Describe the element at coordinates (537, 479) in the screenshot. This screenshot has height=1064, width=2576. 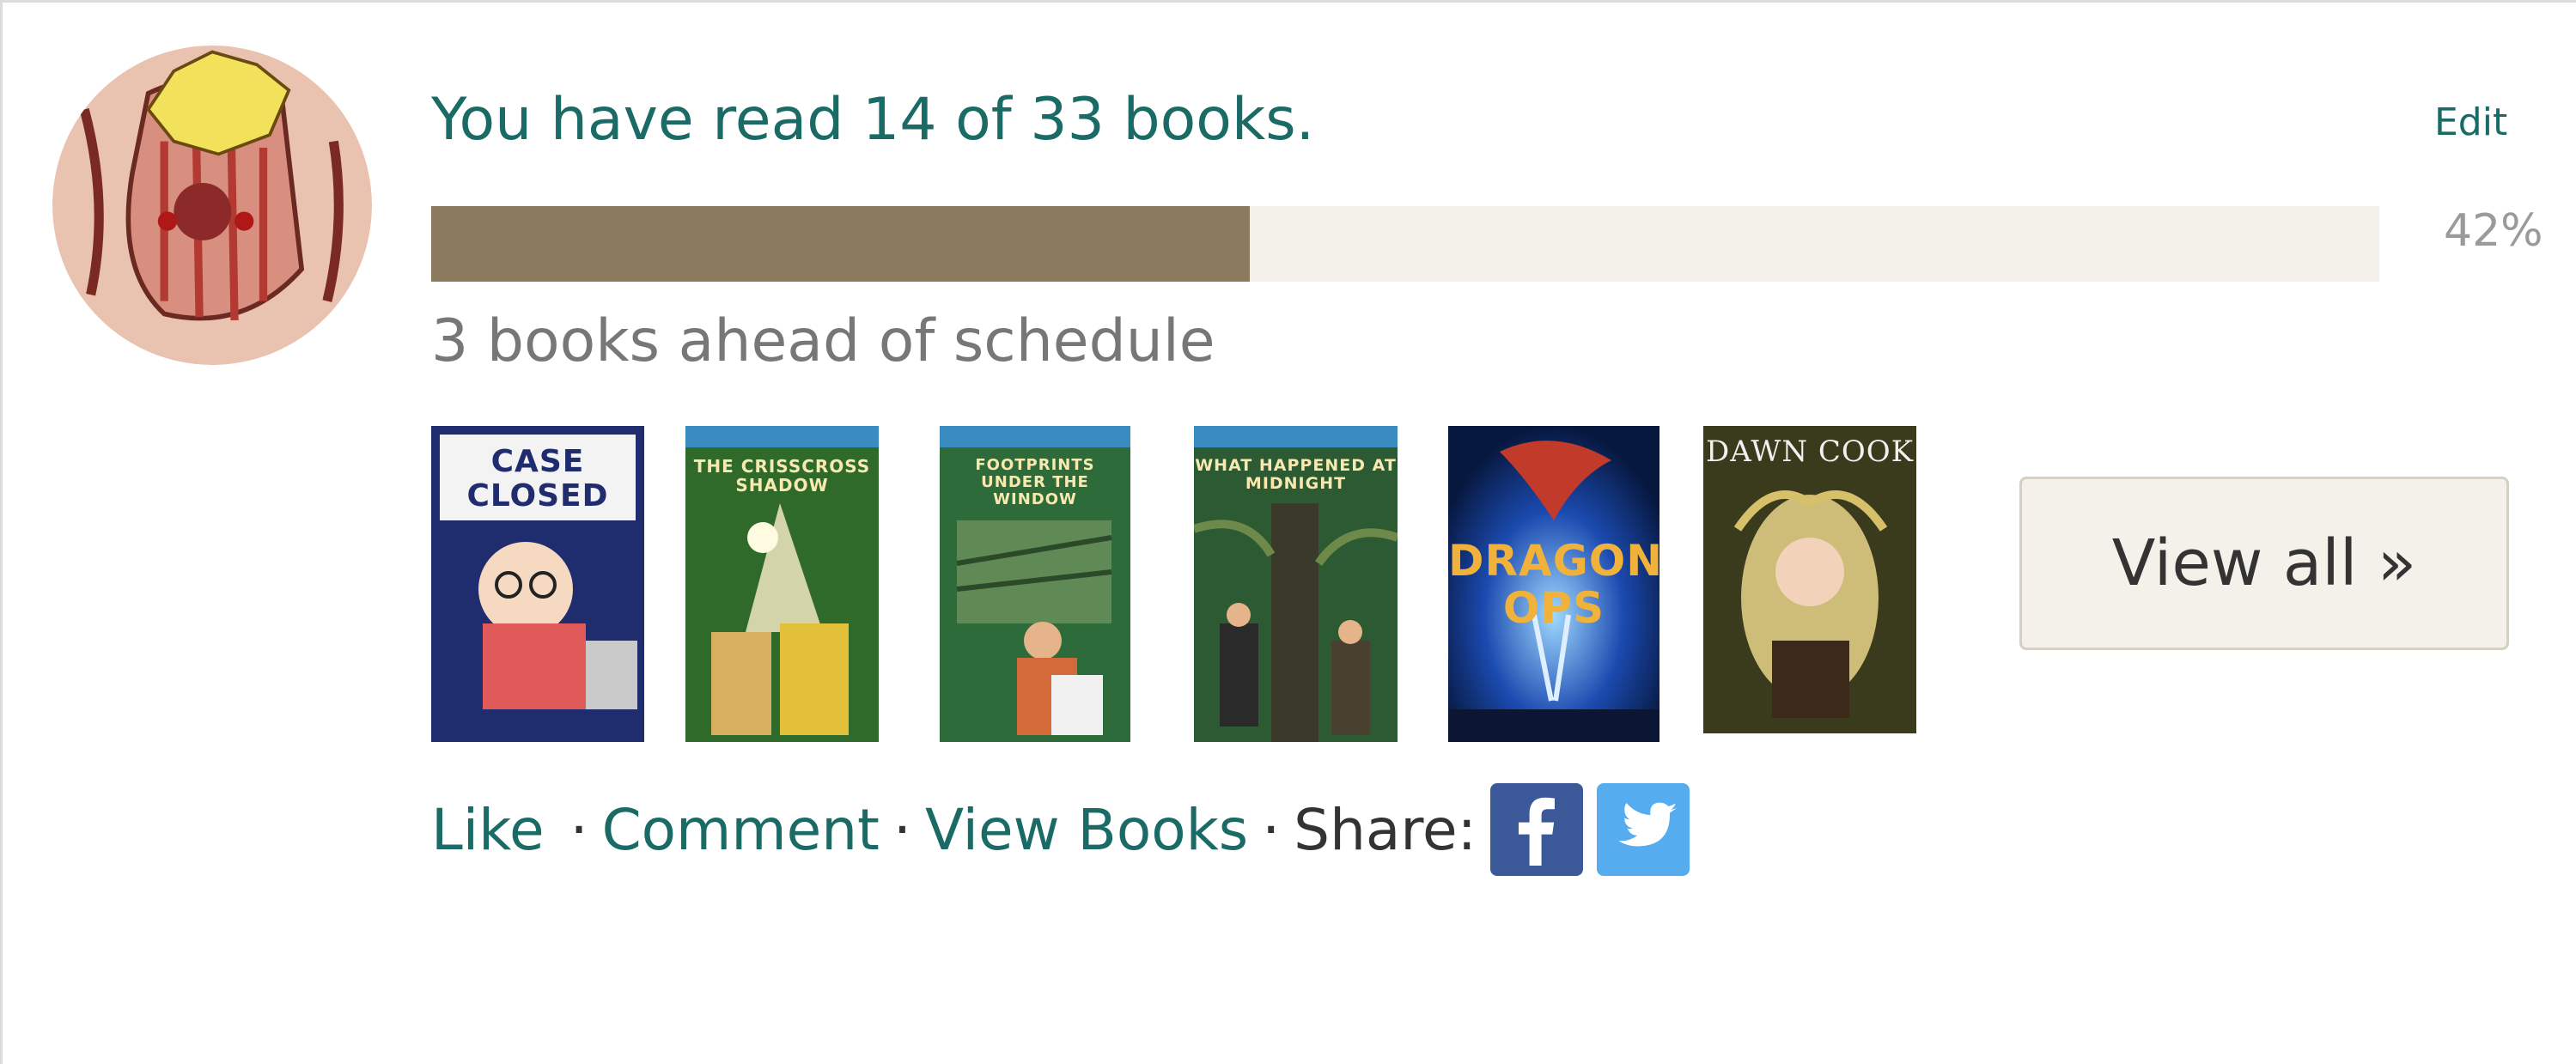
I see `book-cover-title: CASE CLOSED` at that location.